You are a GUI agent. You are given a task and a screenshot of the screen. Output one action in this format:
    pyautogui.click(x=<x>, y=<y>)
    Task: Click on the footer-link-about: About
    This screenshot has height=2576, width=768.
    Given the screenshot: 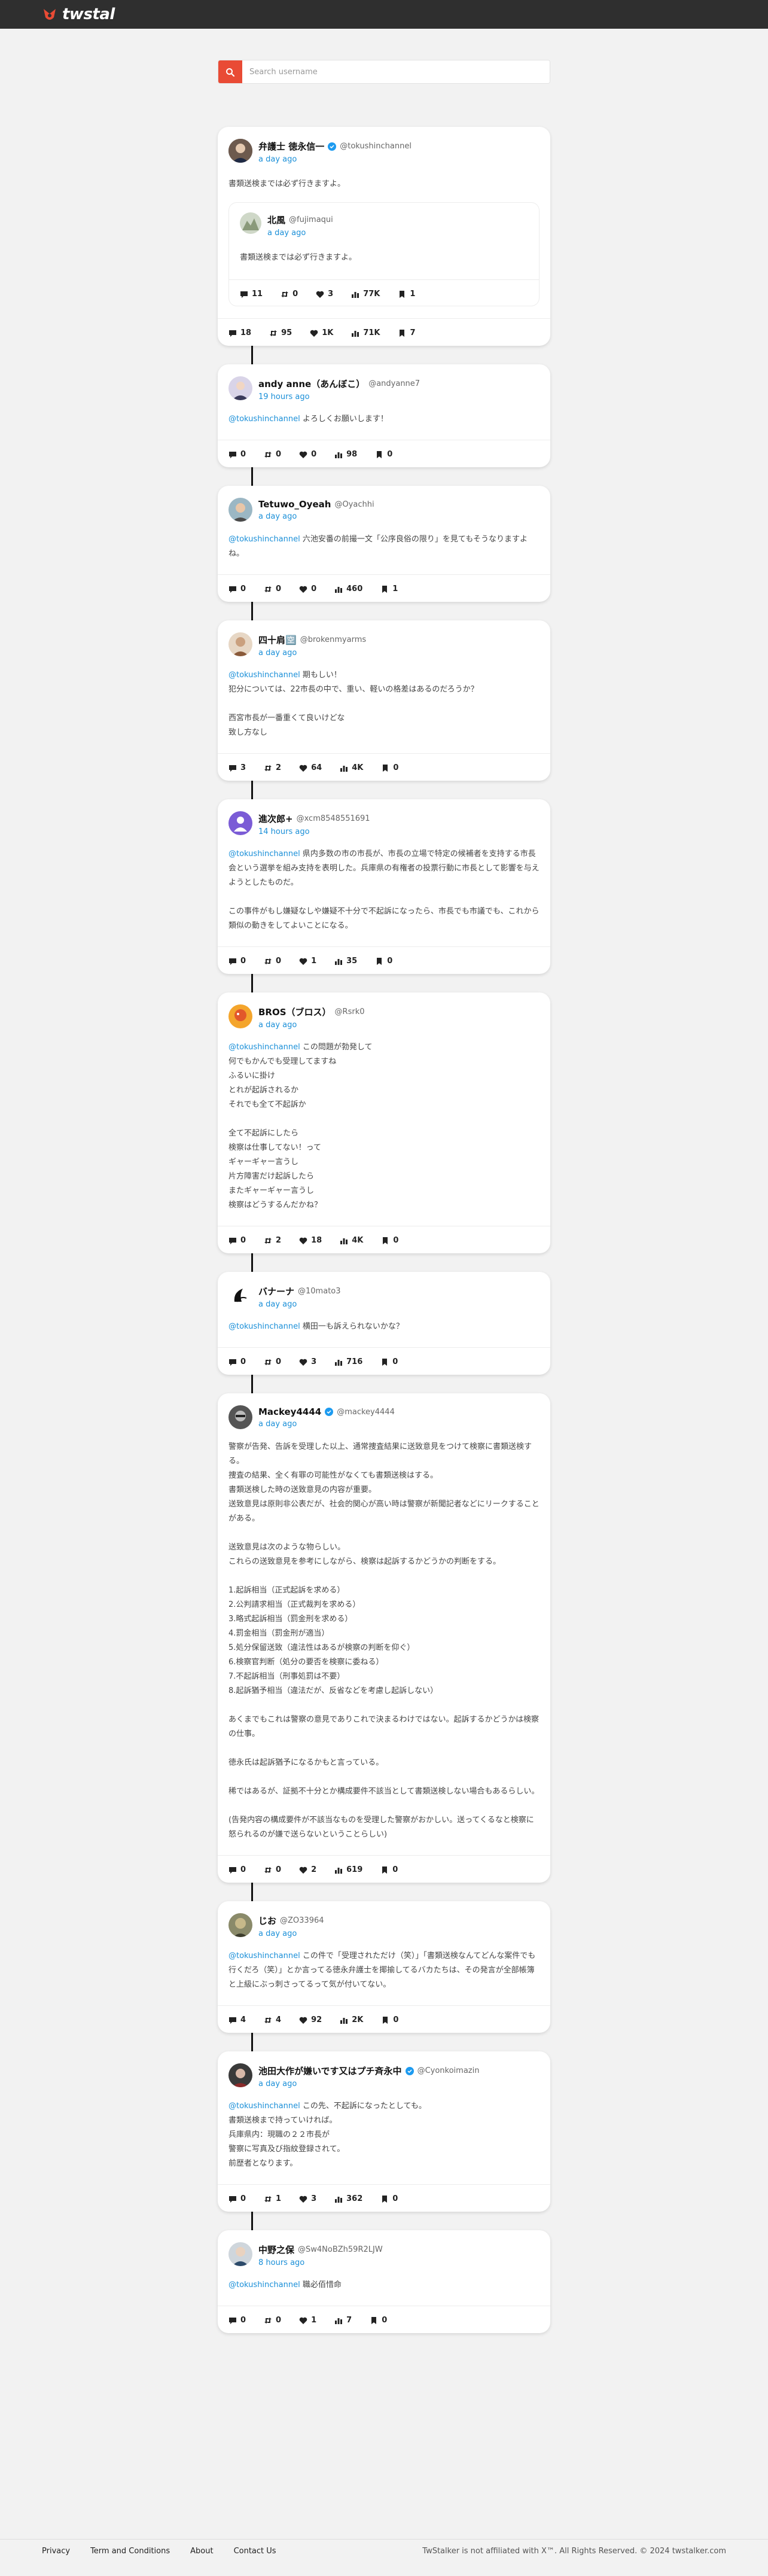 What is the action you would take?
    pyautogui.click(x=201, y=2551)
    